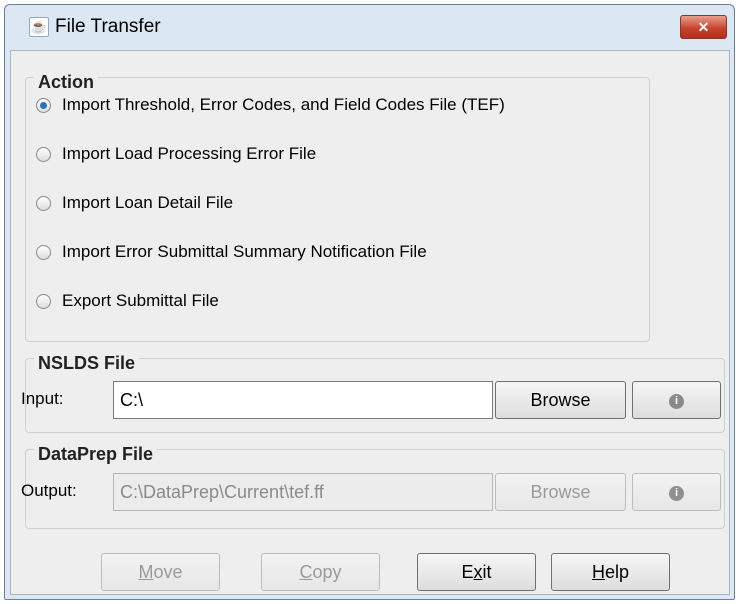 The height and width of the screenshot is (604, 739). I want to click on help-button: Help, so click(610, 572).